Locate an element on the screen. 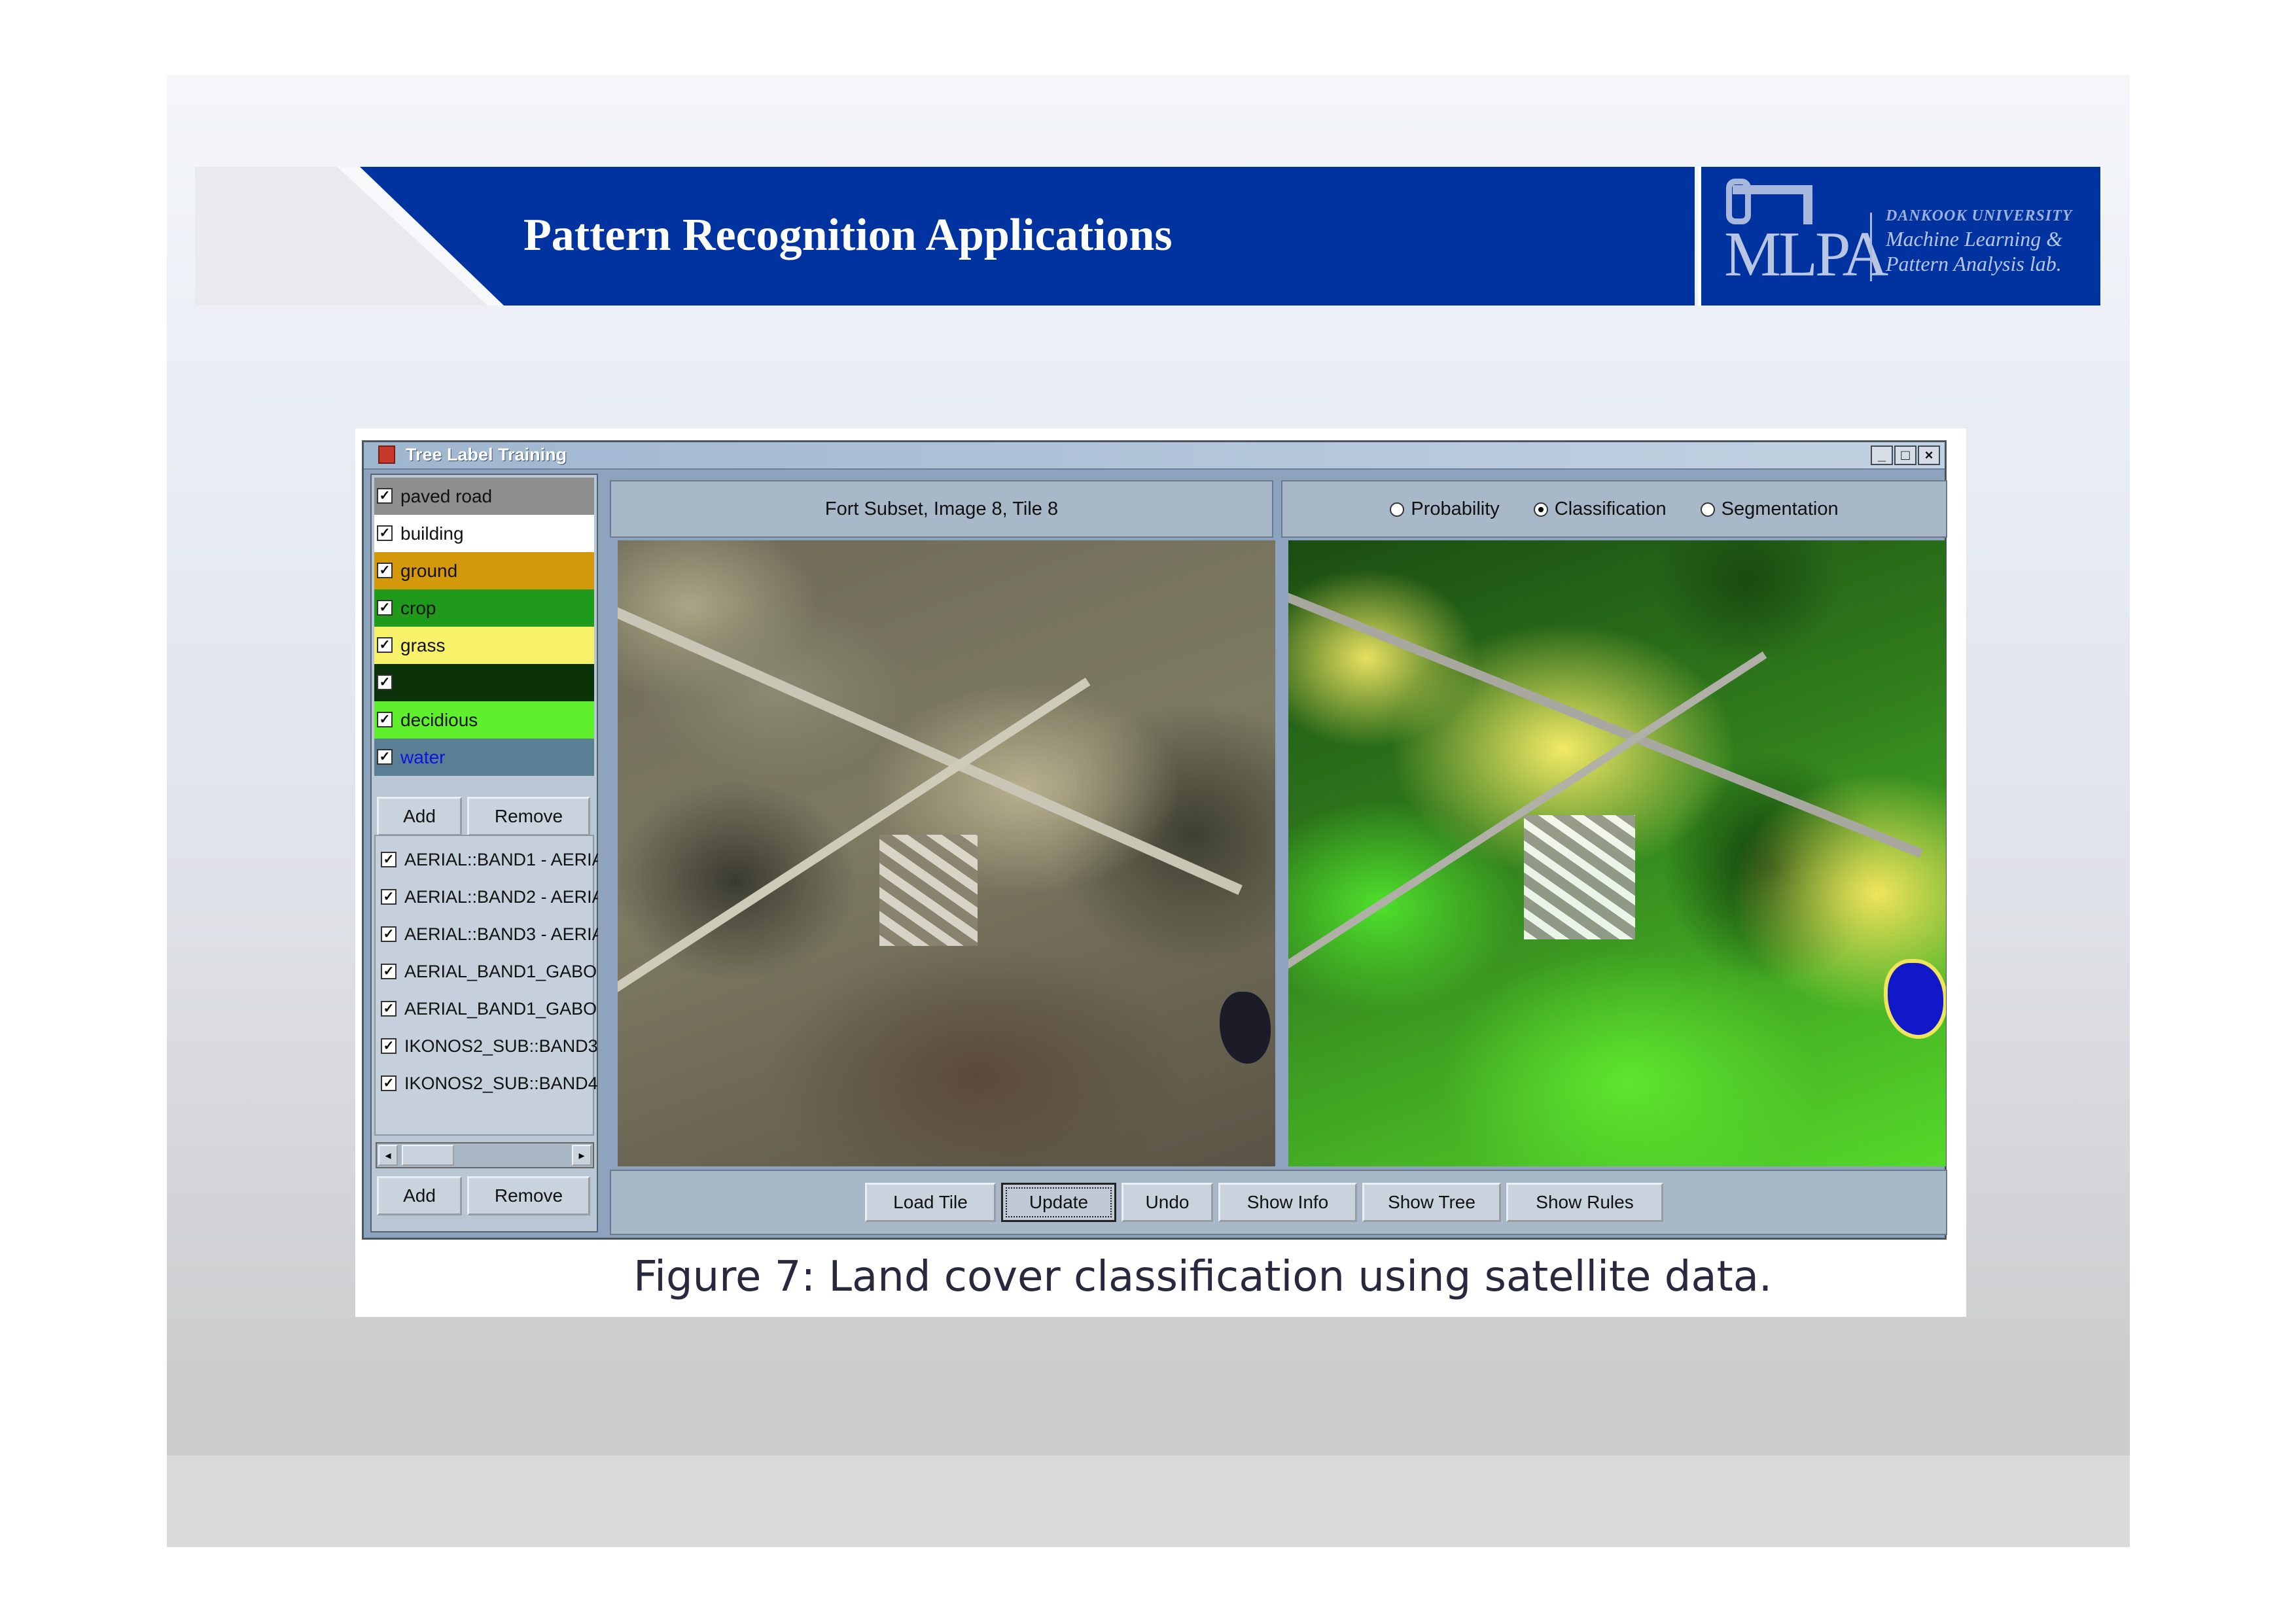  slide-footer is located at coordinates (1148, 1502).